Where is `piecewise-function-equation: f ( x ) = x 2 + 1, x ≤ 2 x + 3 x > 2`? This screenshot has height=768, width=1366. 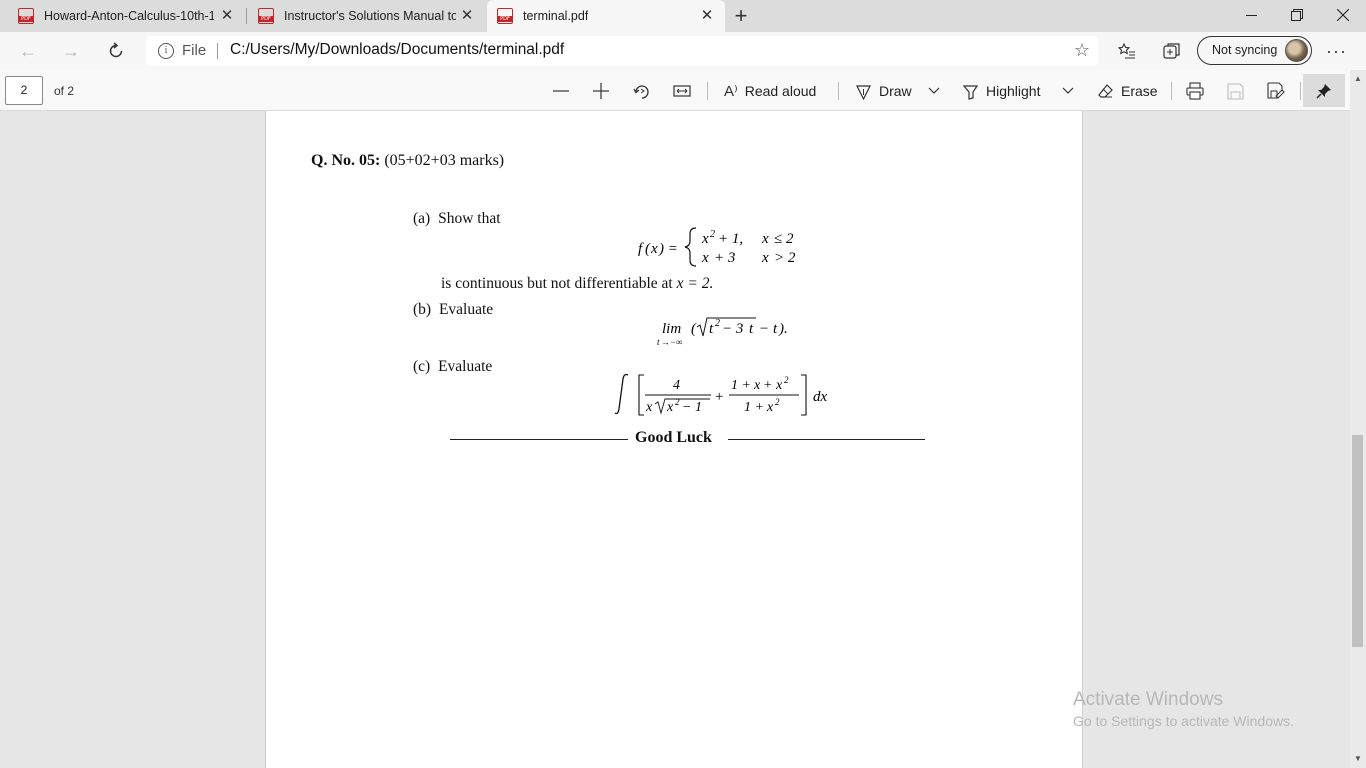
piecewise-function-equation: f ( x ) = x 2 + 1, x ≤ 2 x + 3 x > 2 is located at coordinates (717, 247).